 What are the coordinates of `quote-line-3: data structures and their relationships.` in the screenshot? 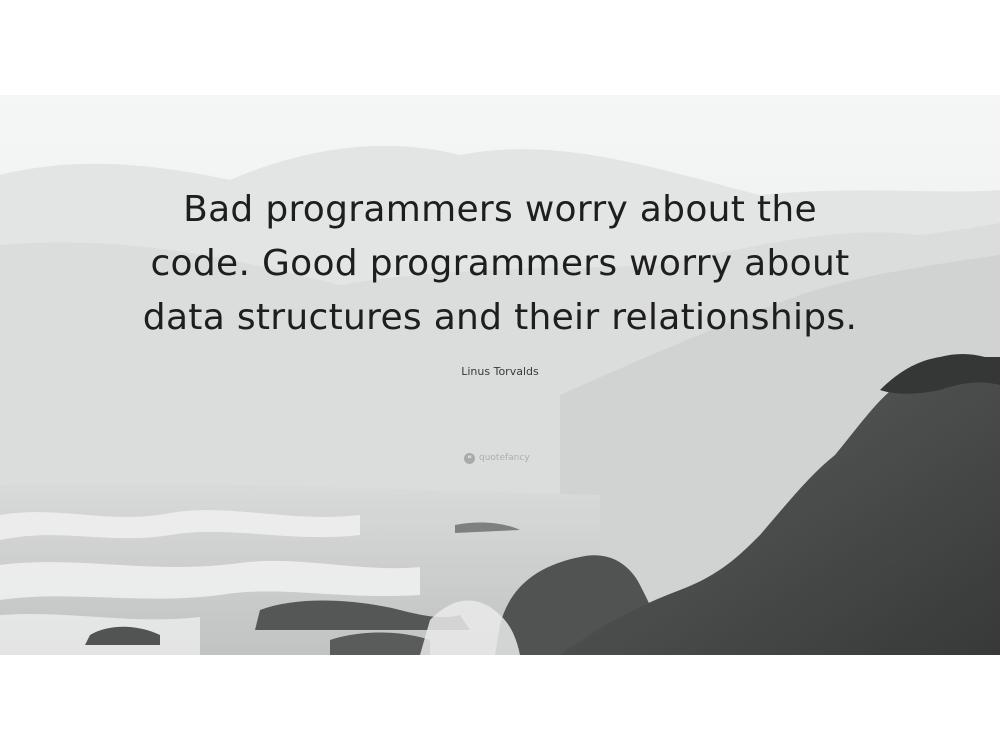 It's located at (500, 317).